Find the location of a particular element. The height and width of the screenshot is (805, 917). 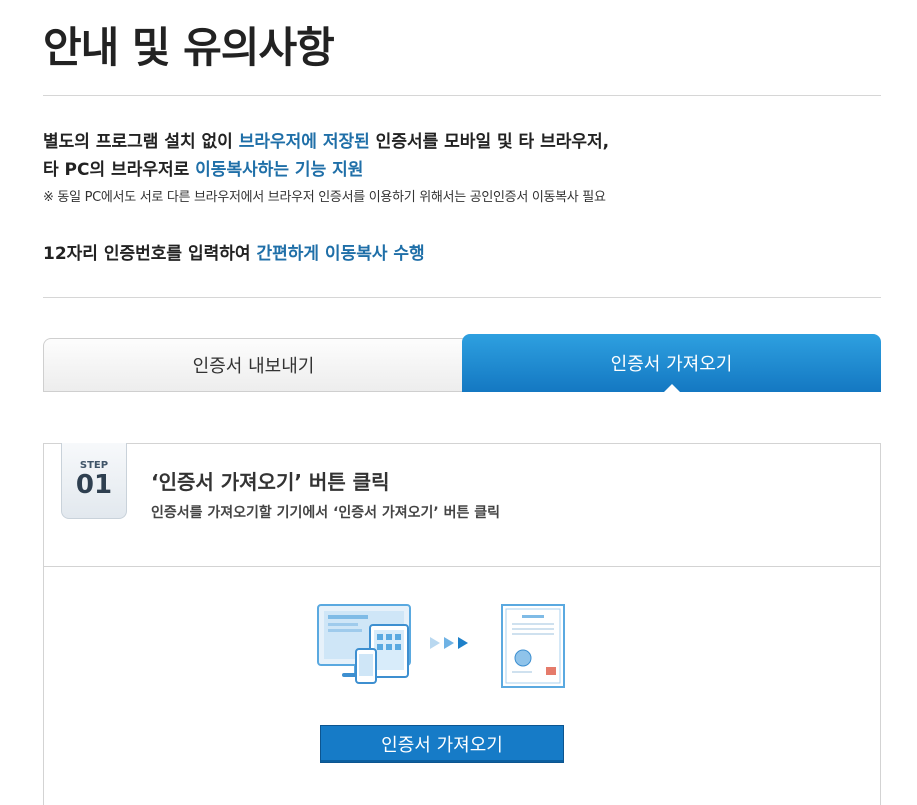

tab-export-certificate: 인증서 내보내기 is located at coordinates (253, 365).